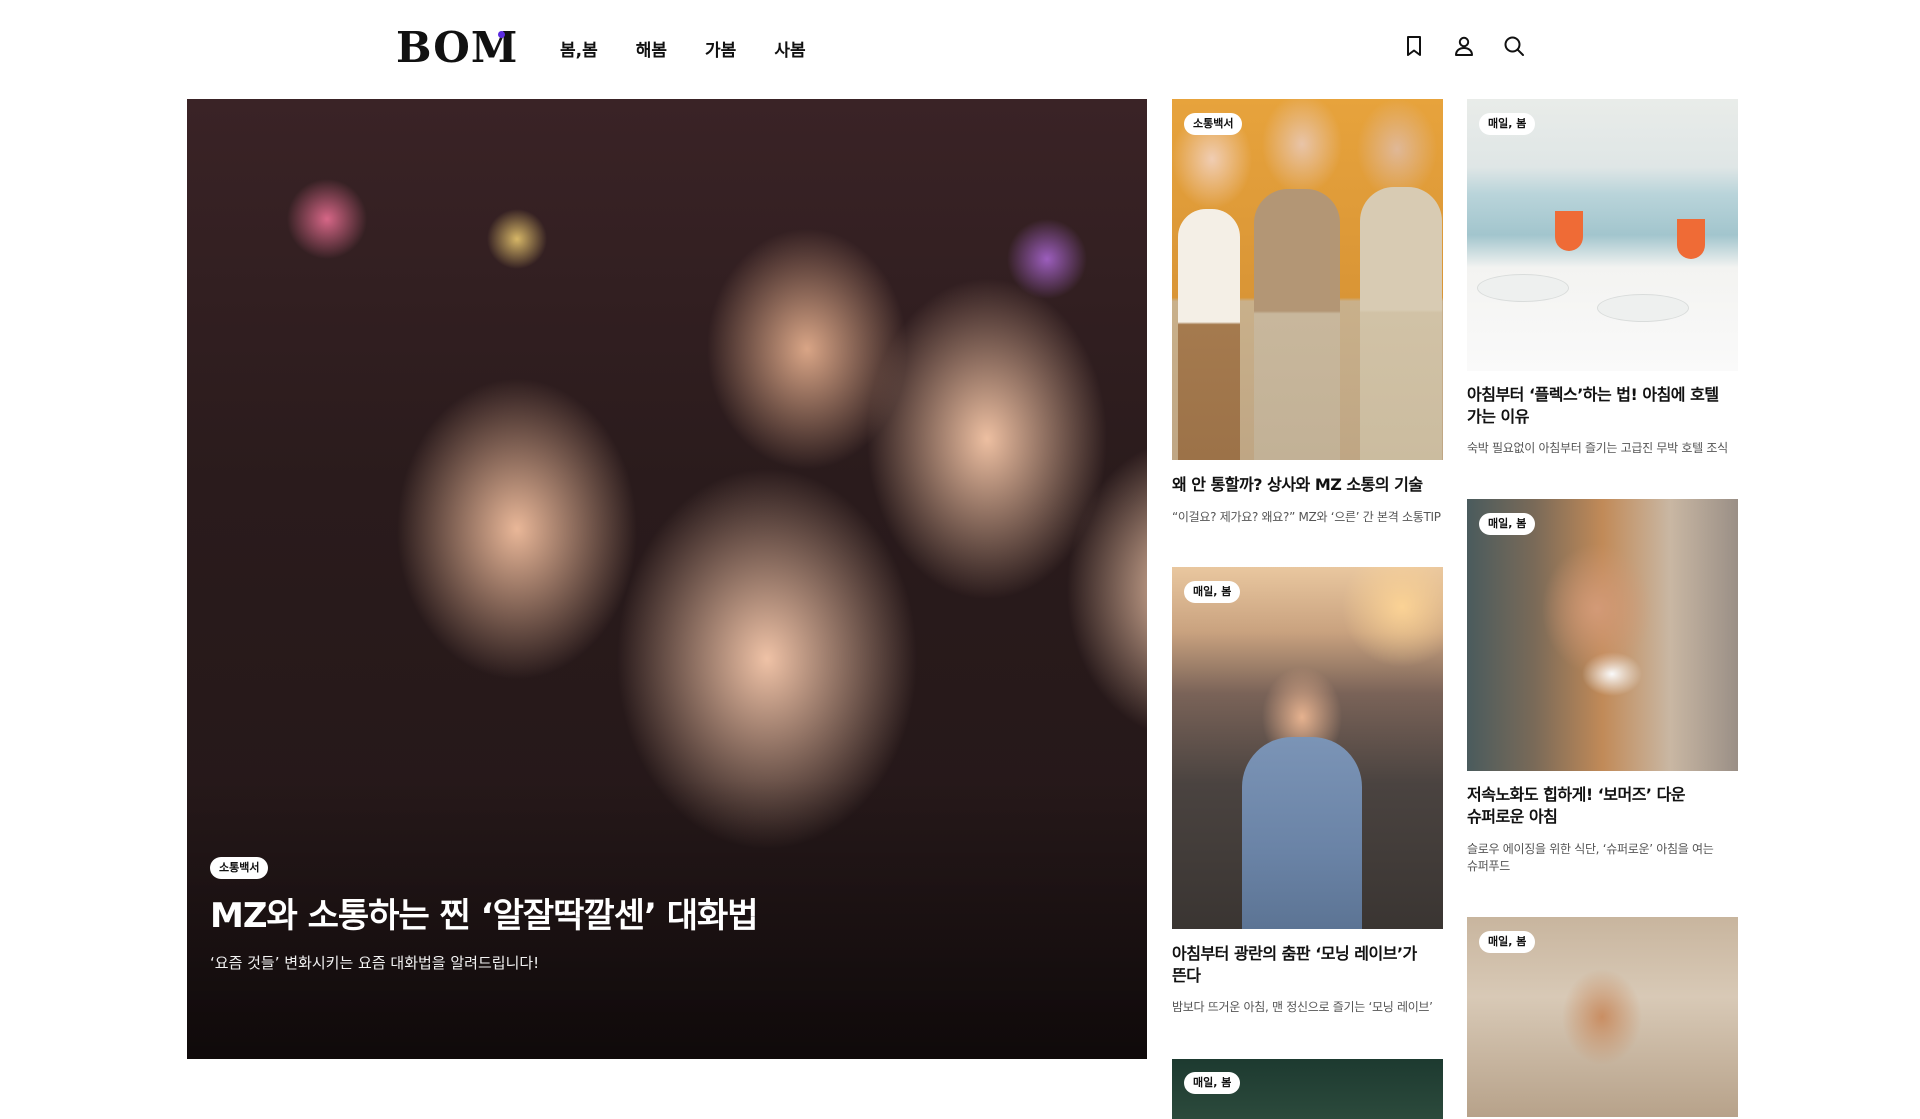 The width and height of the screenshot is (1920, 1119). I want to click on card-category-badge: 소통백서, so click(1213, 124).